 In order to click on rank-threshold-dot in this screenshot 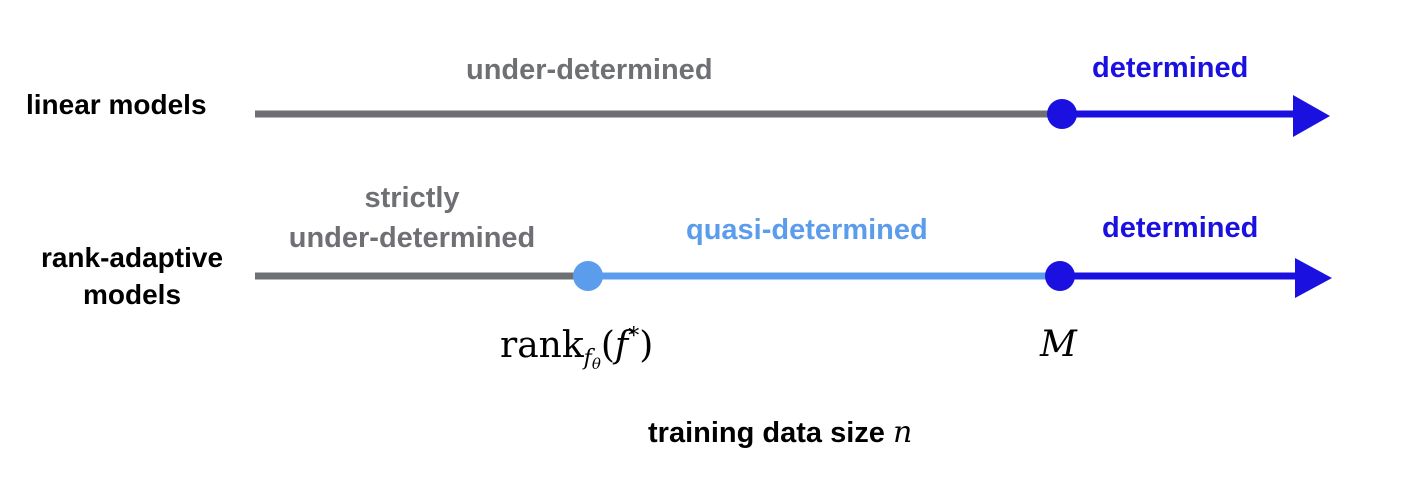, I will do `click(588, 276)`.